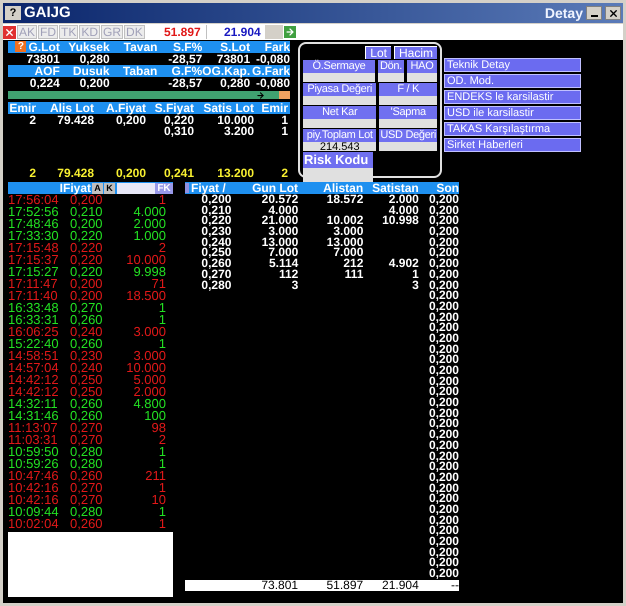 The height and width of the screenshot is (606, 626). Describe the element at coordinates (162, 439) in the screenshot. I see `trade-lot: 2` at that location.